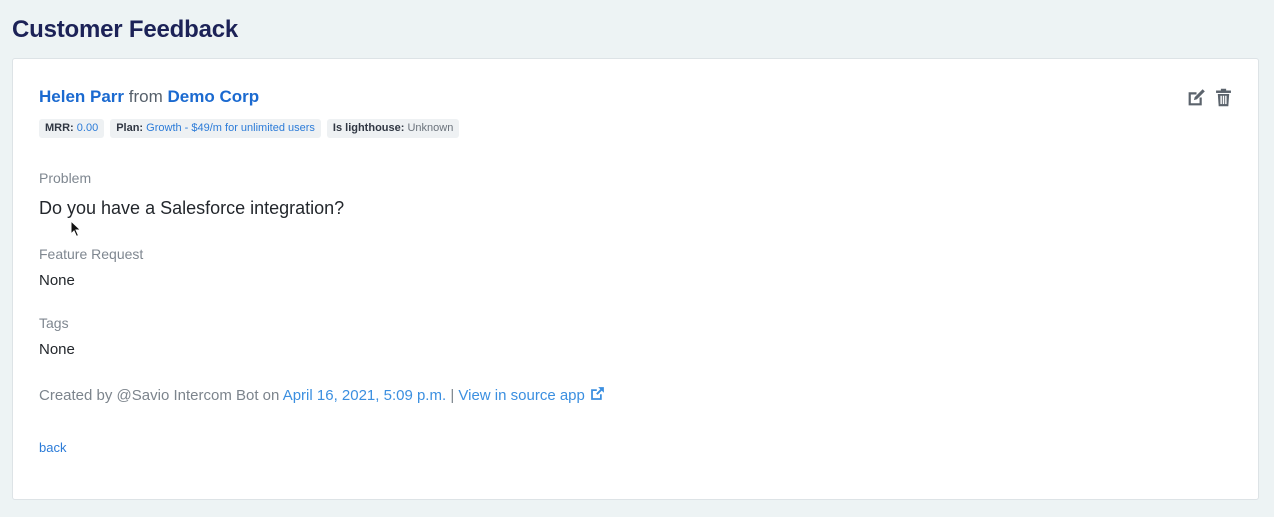  What do you see at coordinates (393, 128) in the screenshot?
I see `lighthouse-badge: Is lighthouse: Unknown` at bounding box center [393, 128].